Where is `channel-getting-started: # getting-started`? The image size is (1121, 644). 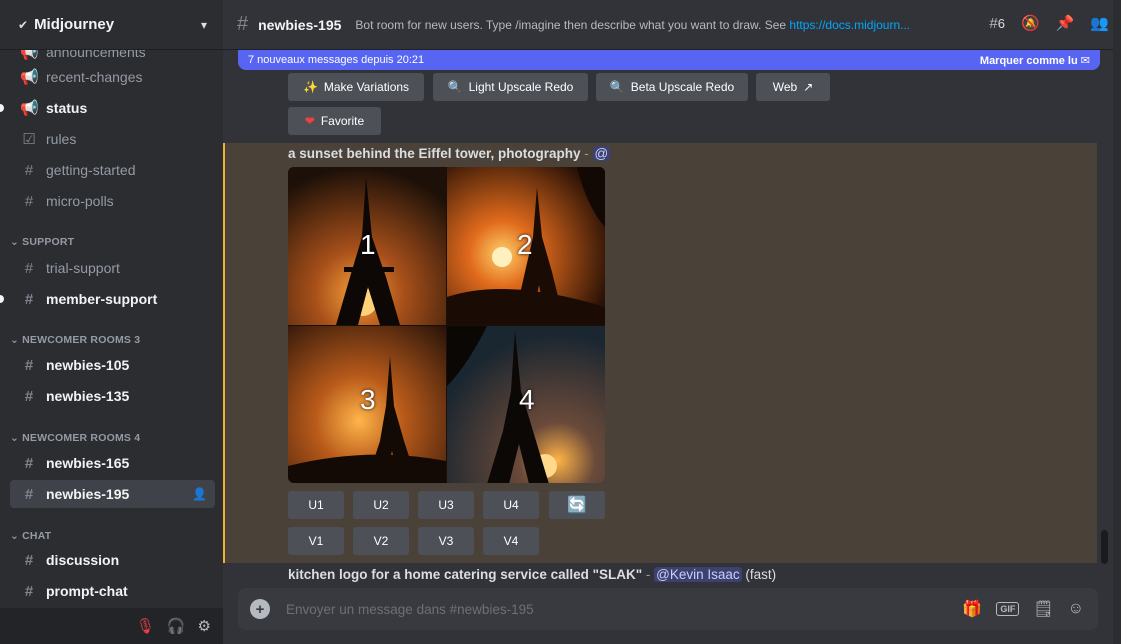 channel-getting-started: # getting-started is located at coordinates (112, 170).